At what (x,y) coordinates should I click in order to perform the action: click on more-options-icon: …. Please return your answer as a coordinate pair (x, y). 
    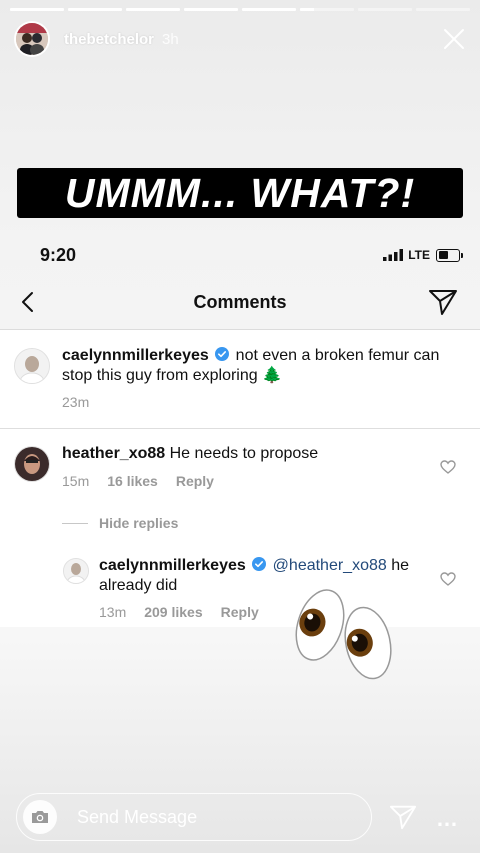
    Looking at the image, I should click on (447, 819).